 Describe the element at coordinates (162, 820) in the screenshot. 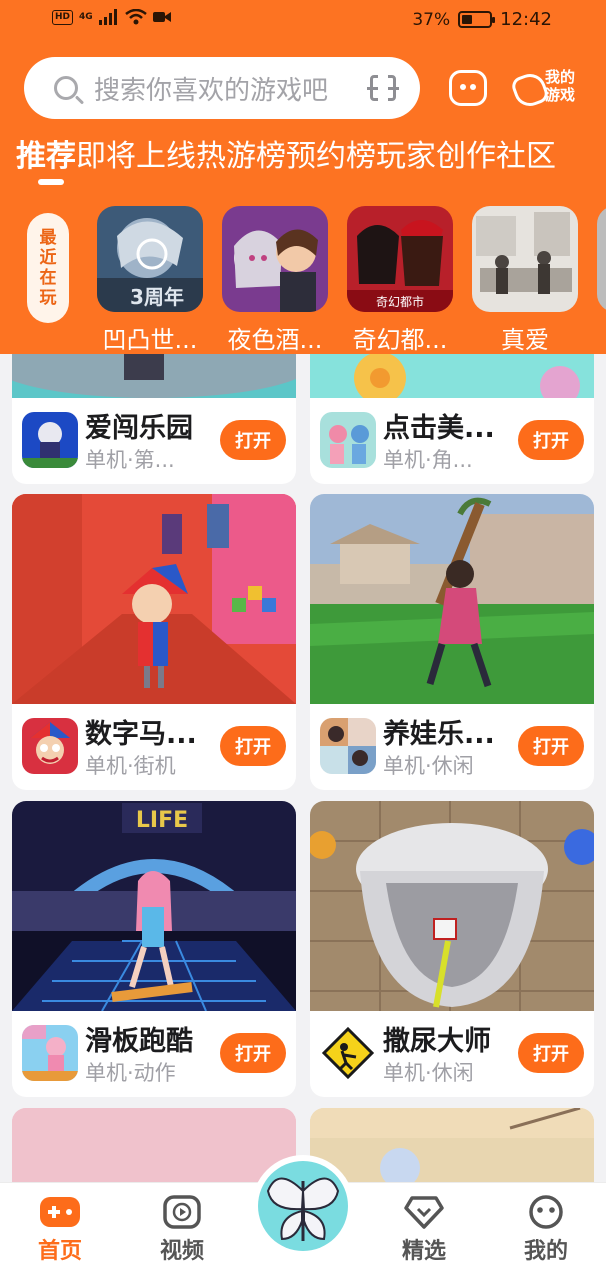

I see `cover-sign: LIFE` at that location.